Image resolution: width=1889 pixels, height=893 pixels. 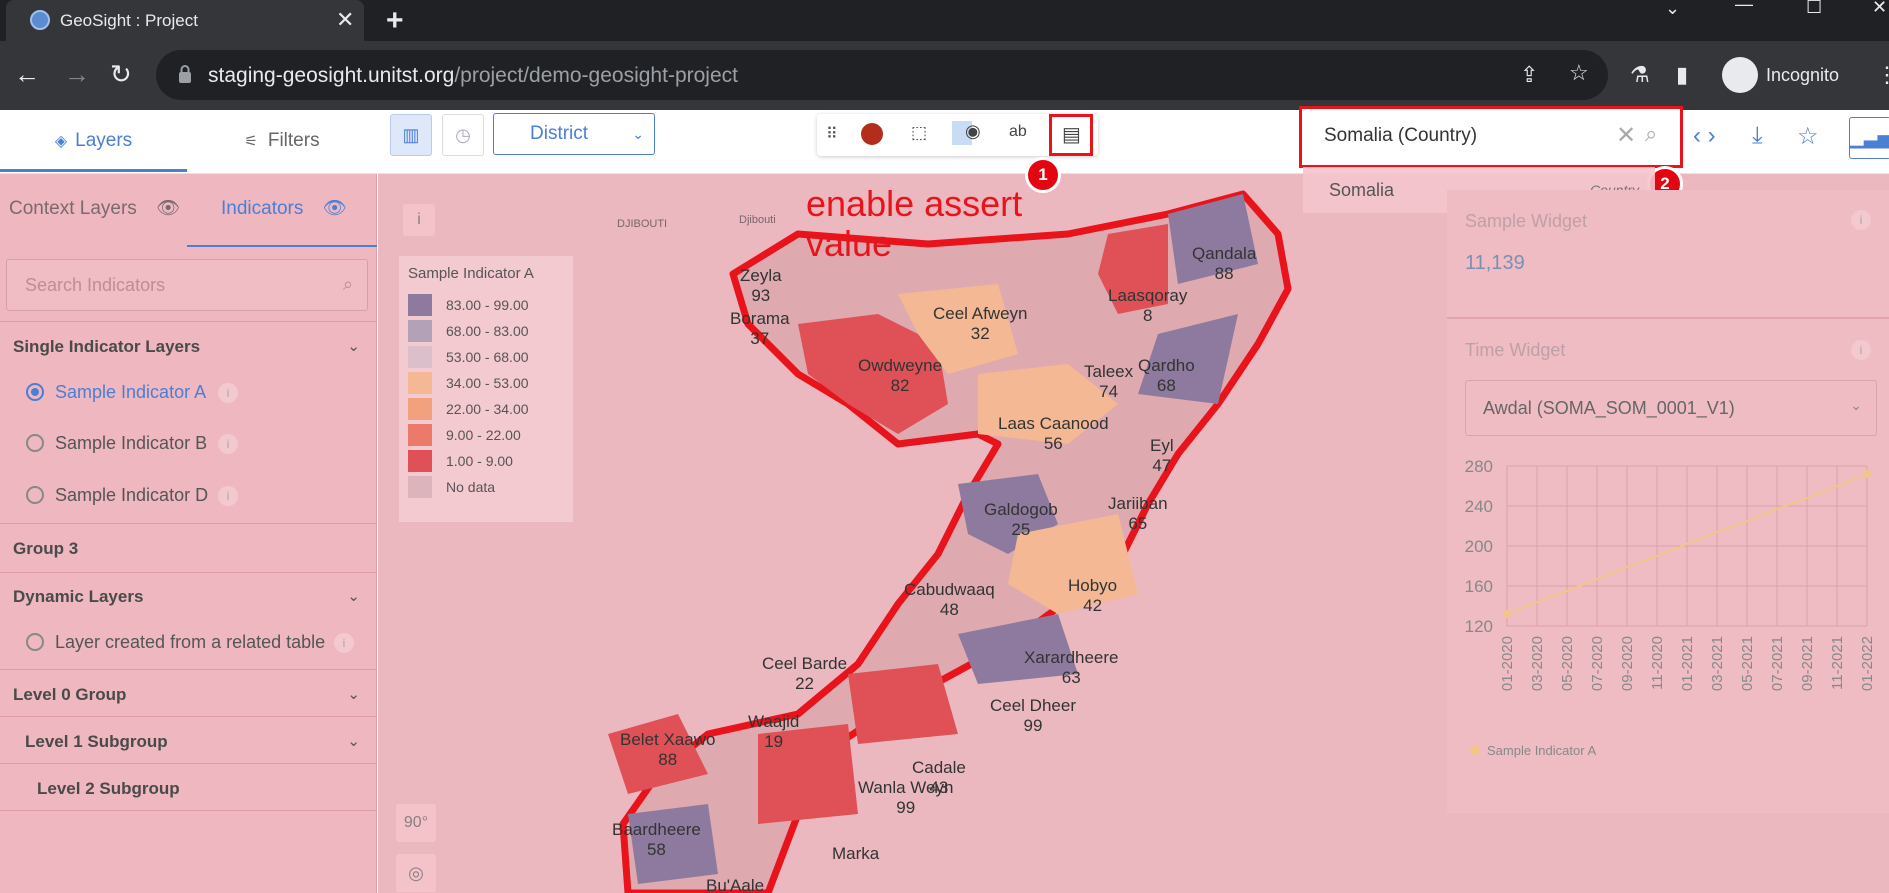 I want to click on clear-icon: ✕, so click(x=1626, y=135).